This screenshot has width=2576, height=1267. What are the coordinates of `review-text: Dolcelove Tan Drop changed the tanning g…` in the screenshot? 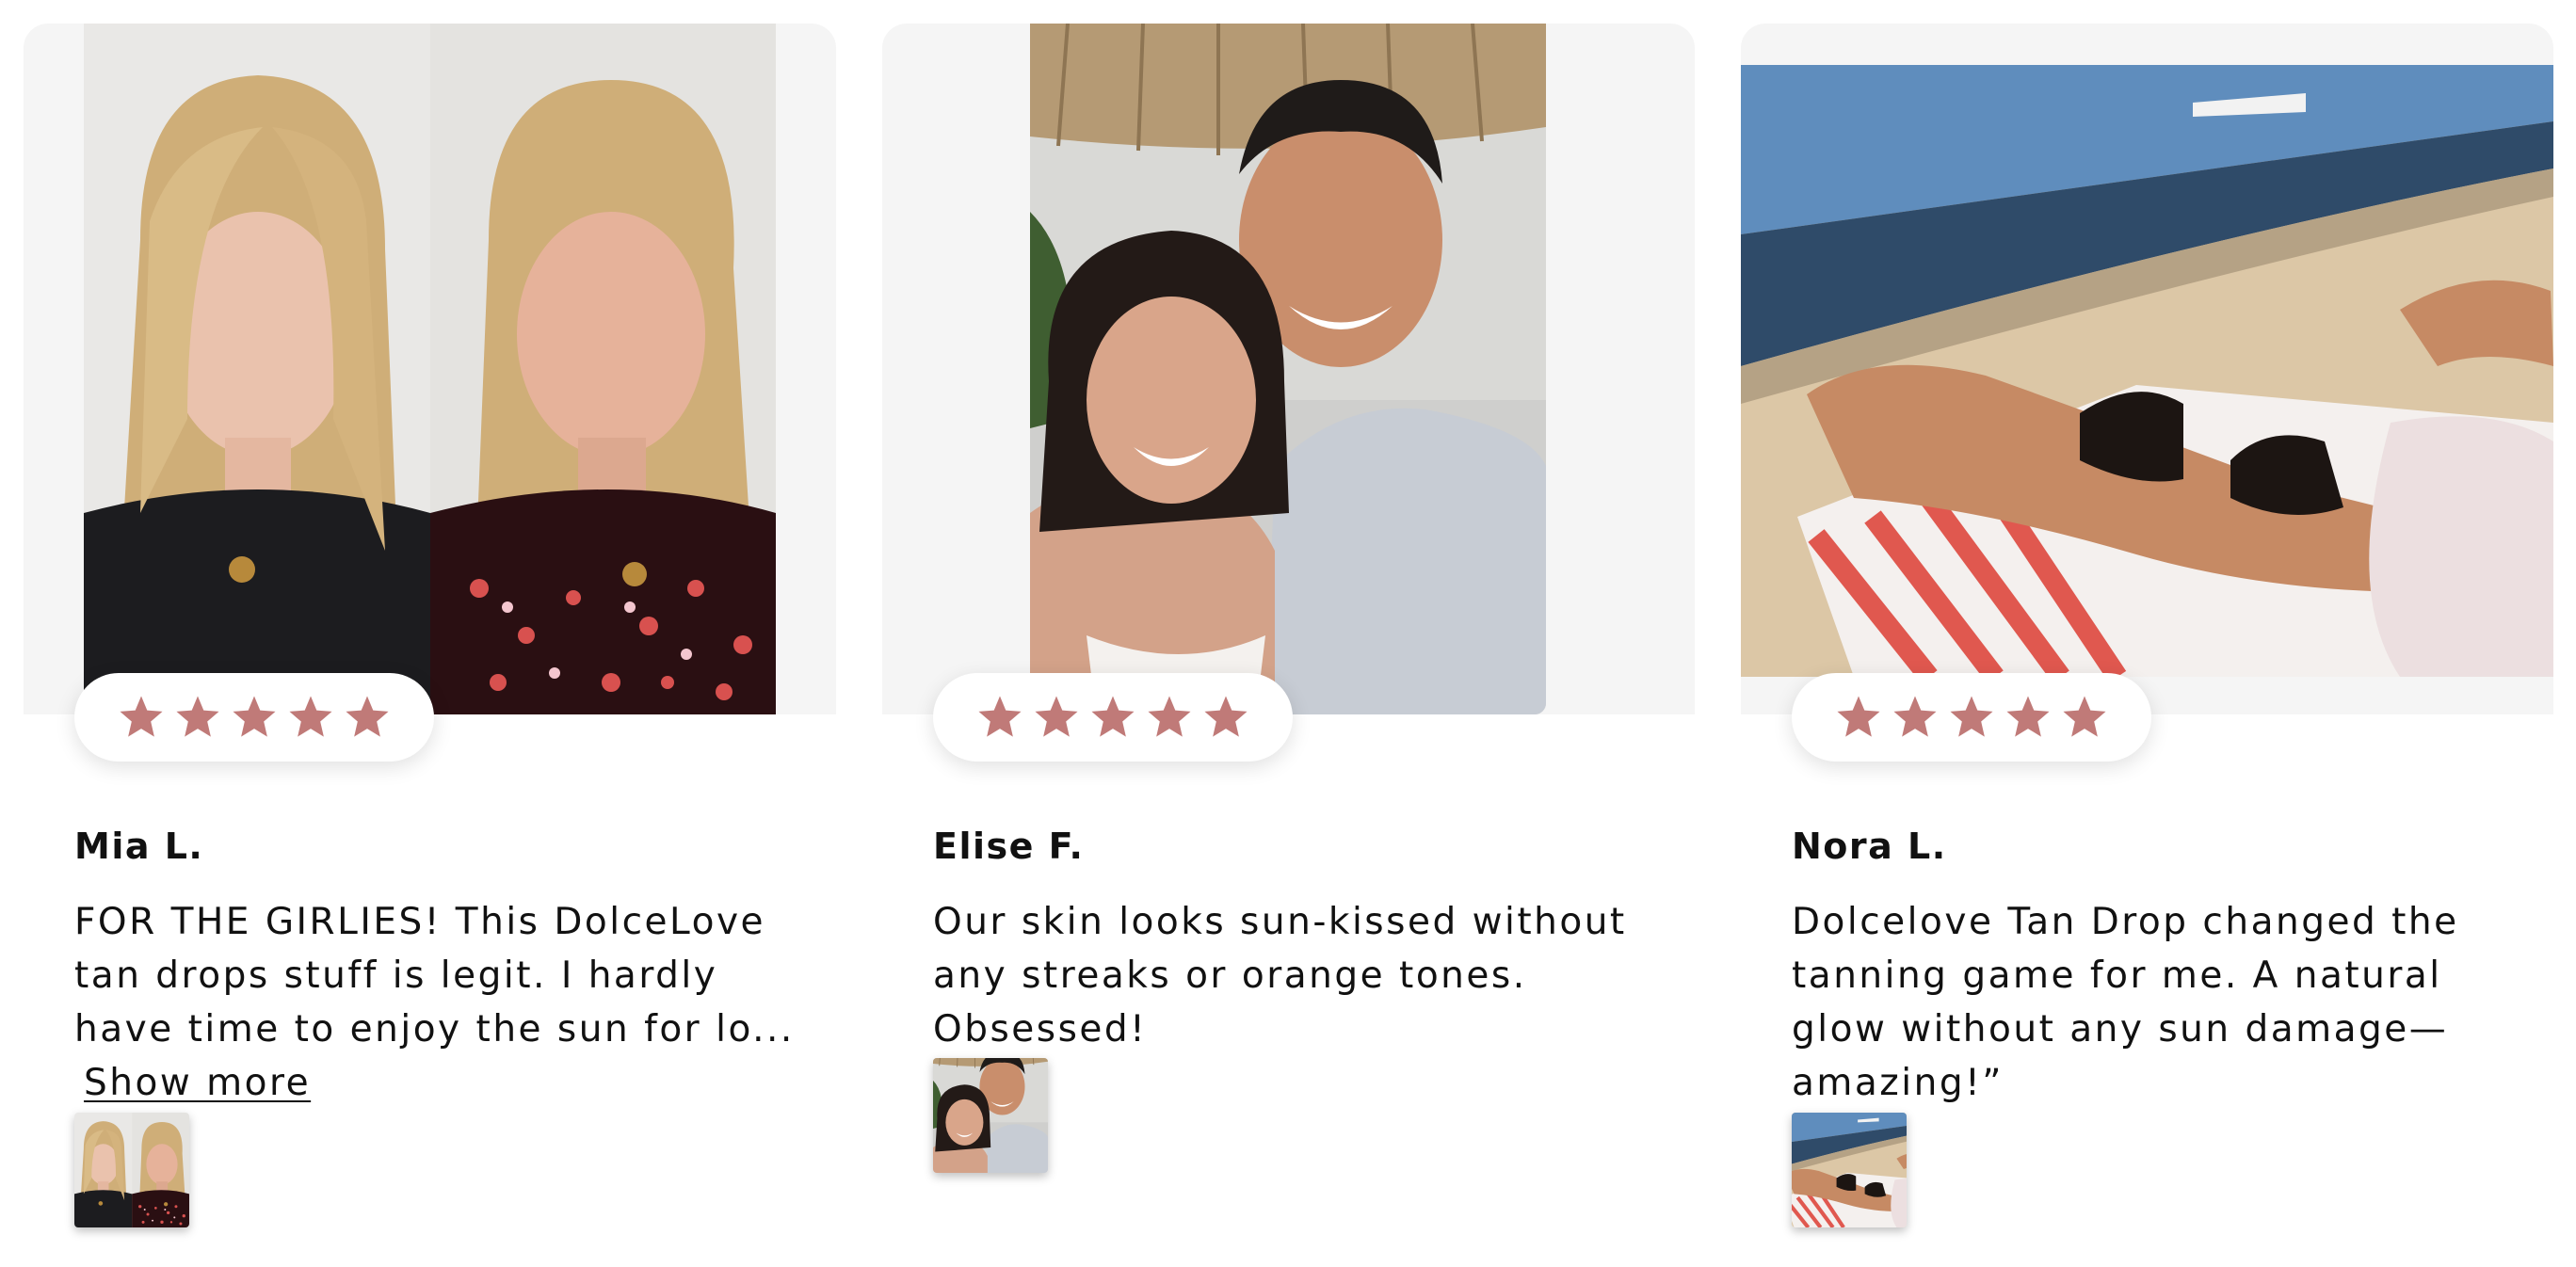 It's located at (2125, 1003).